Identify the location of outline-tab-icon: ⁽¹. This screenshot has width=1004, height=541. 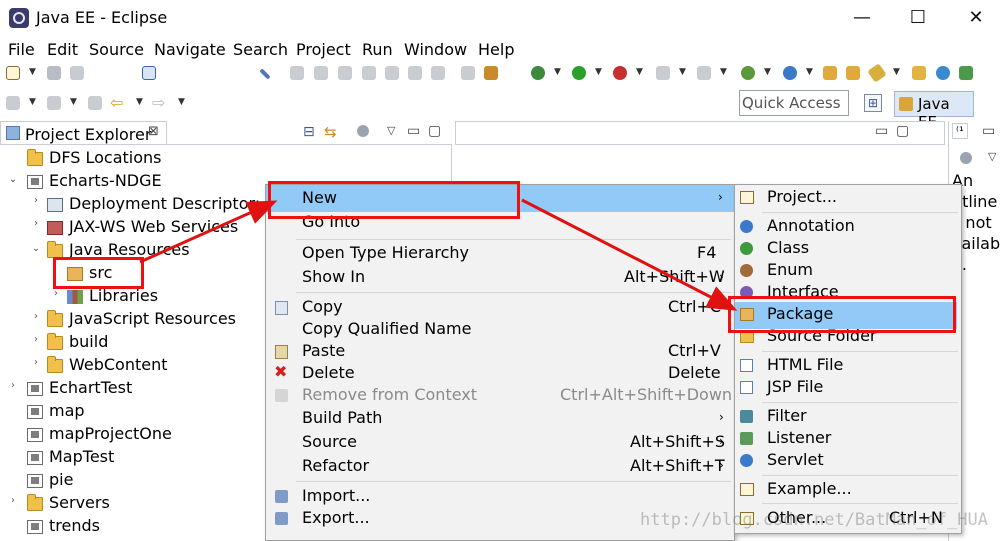
(960, 131).